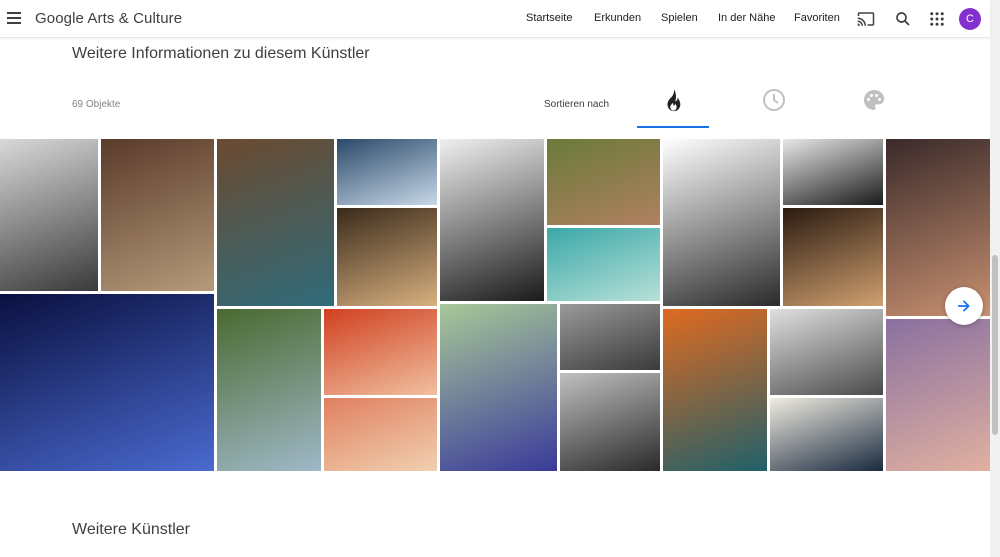 This screenshot has width=1000, height=557. I want to click on photo-bw-curly-hair, so click(833, 172).